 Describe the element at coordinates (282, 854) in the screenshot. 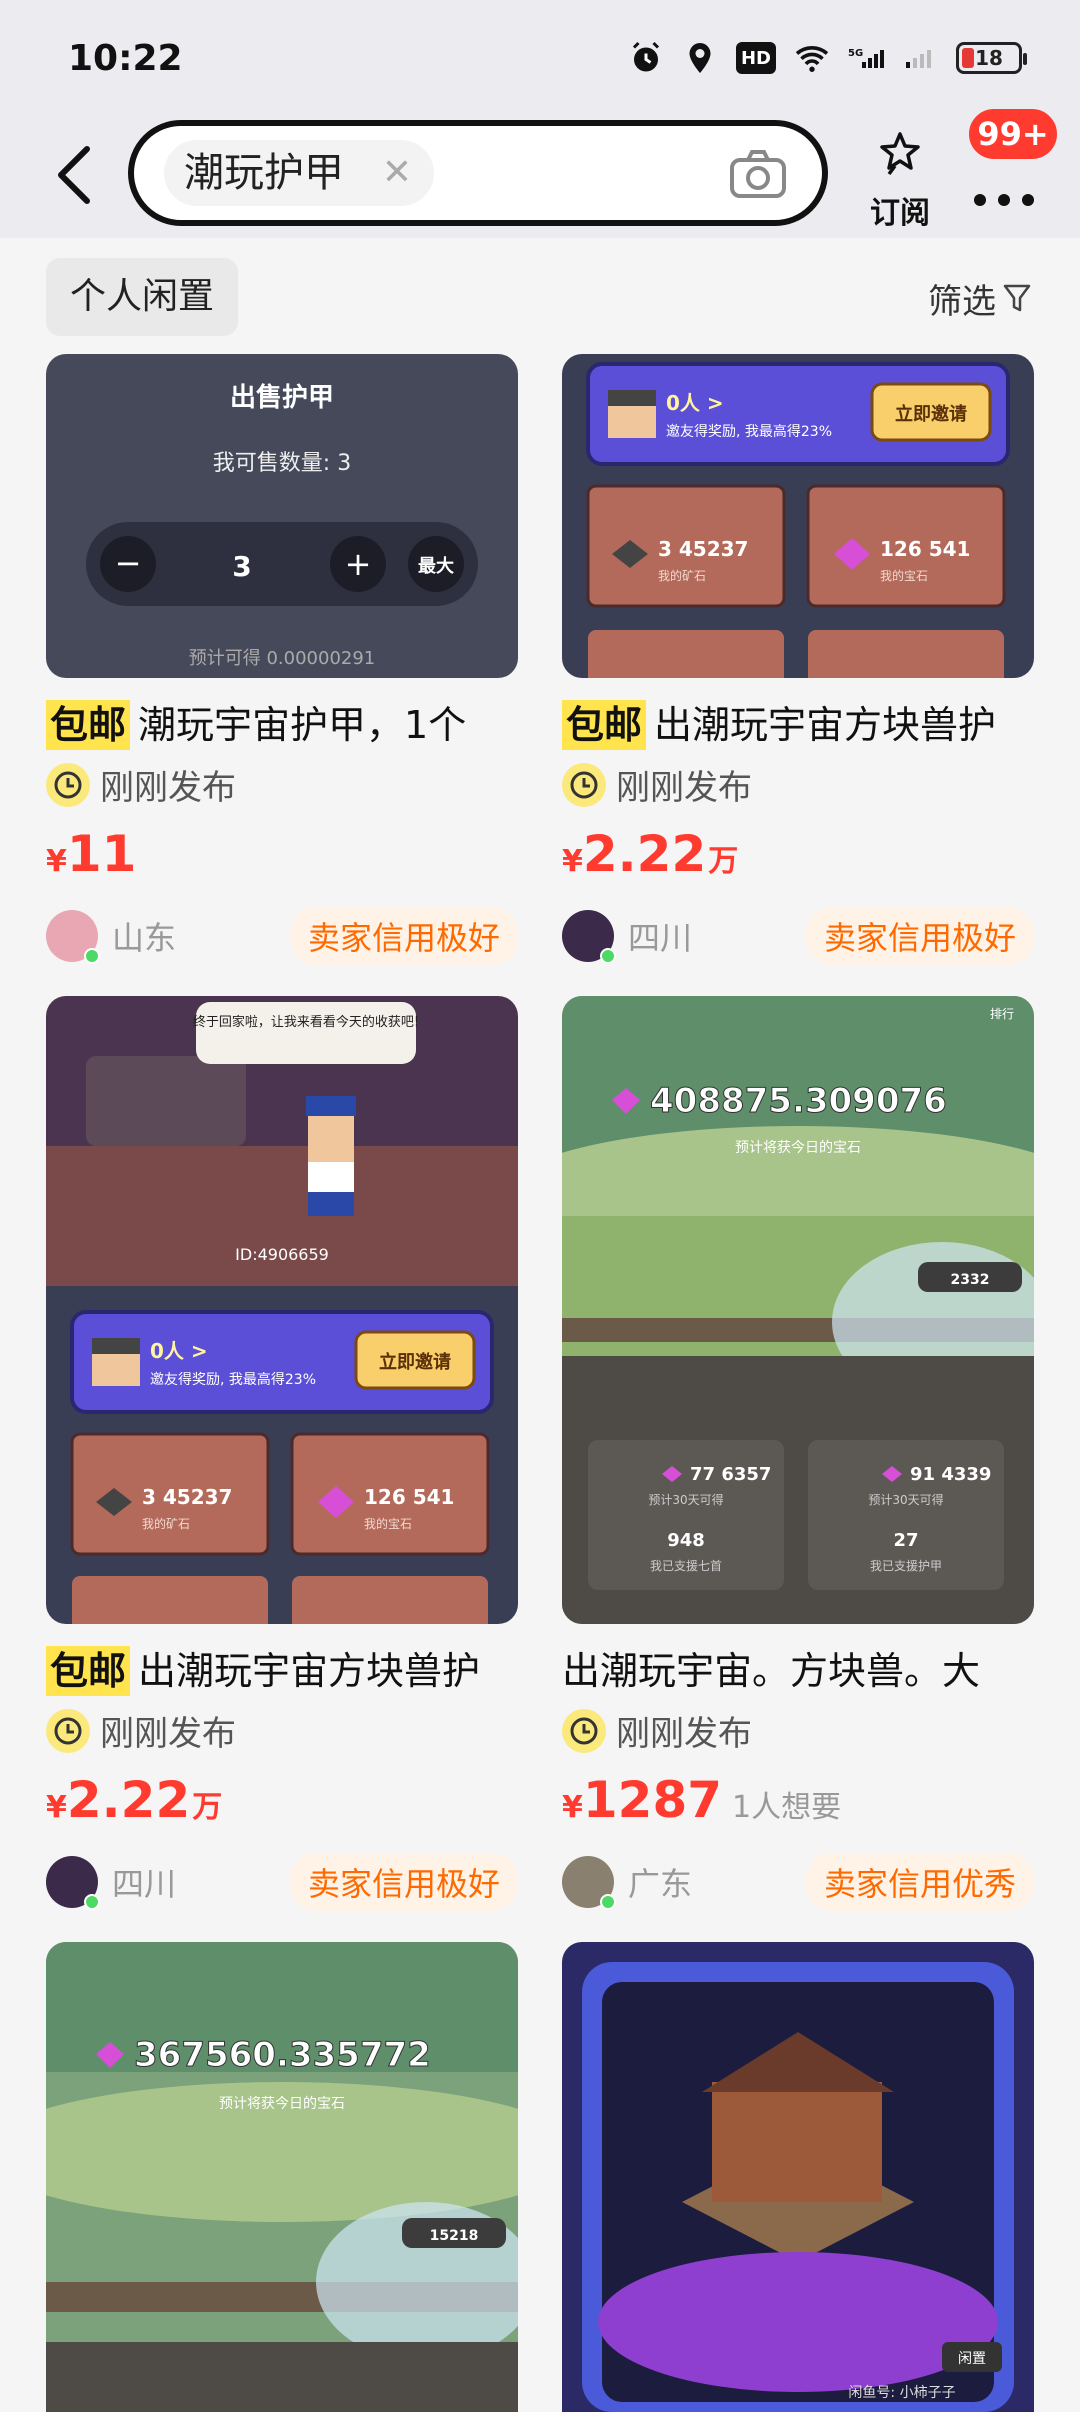

I see `price: ¥ 11` at that location.